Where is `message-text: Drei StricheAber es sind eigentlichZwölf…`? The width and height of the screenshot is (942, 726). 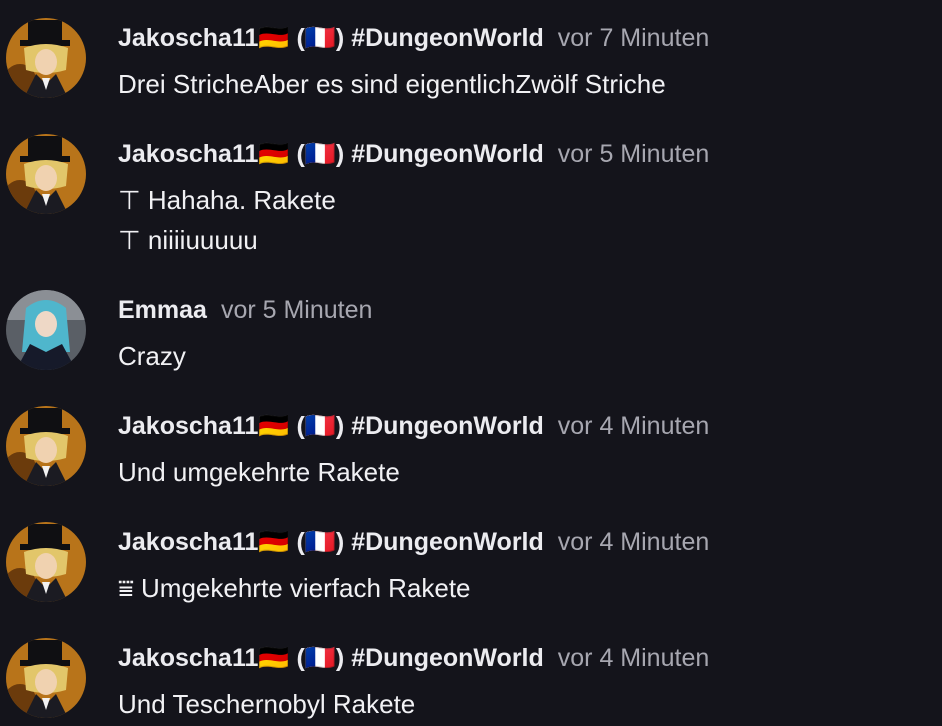
message-text: Drei StricheAber es sind eigentlichZwölf… is located at coordinates (392, 84).